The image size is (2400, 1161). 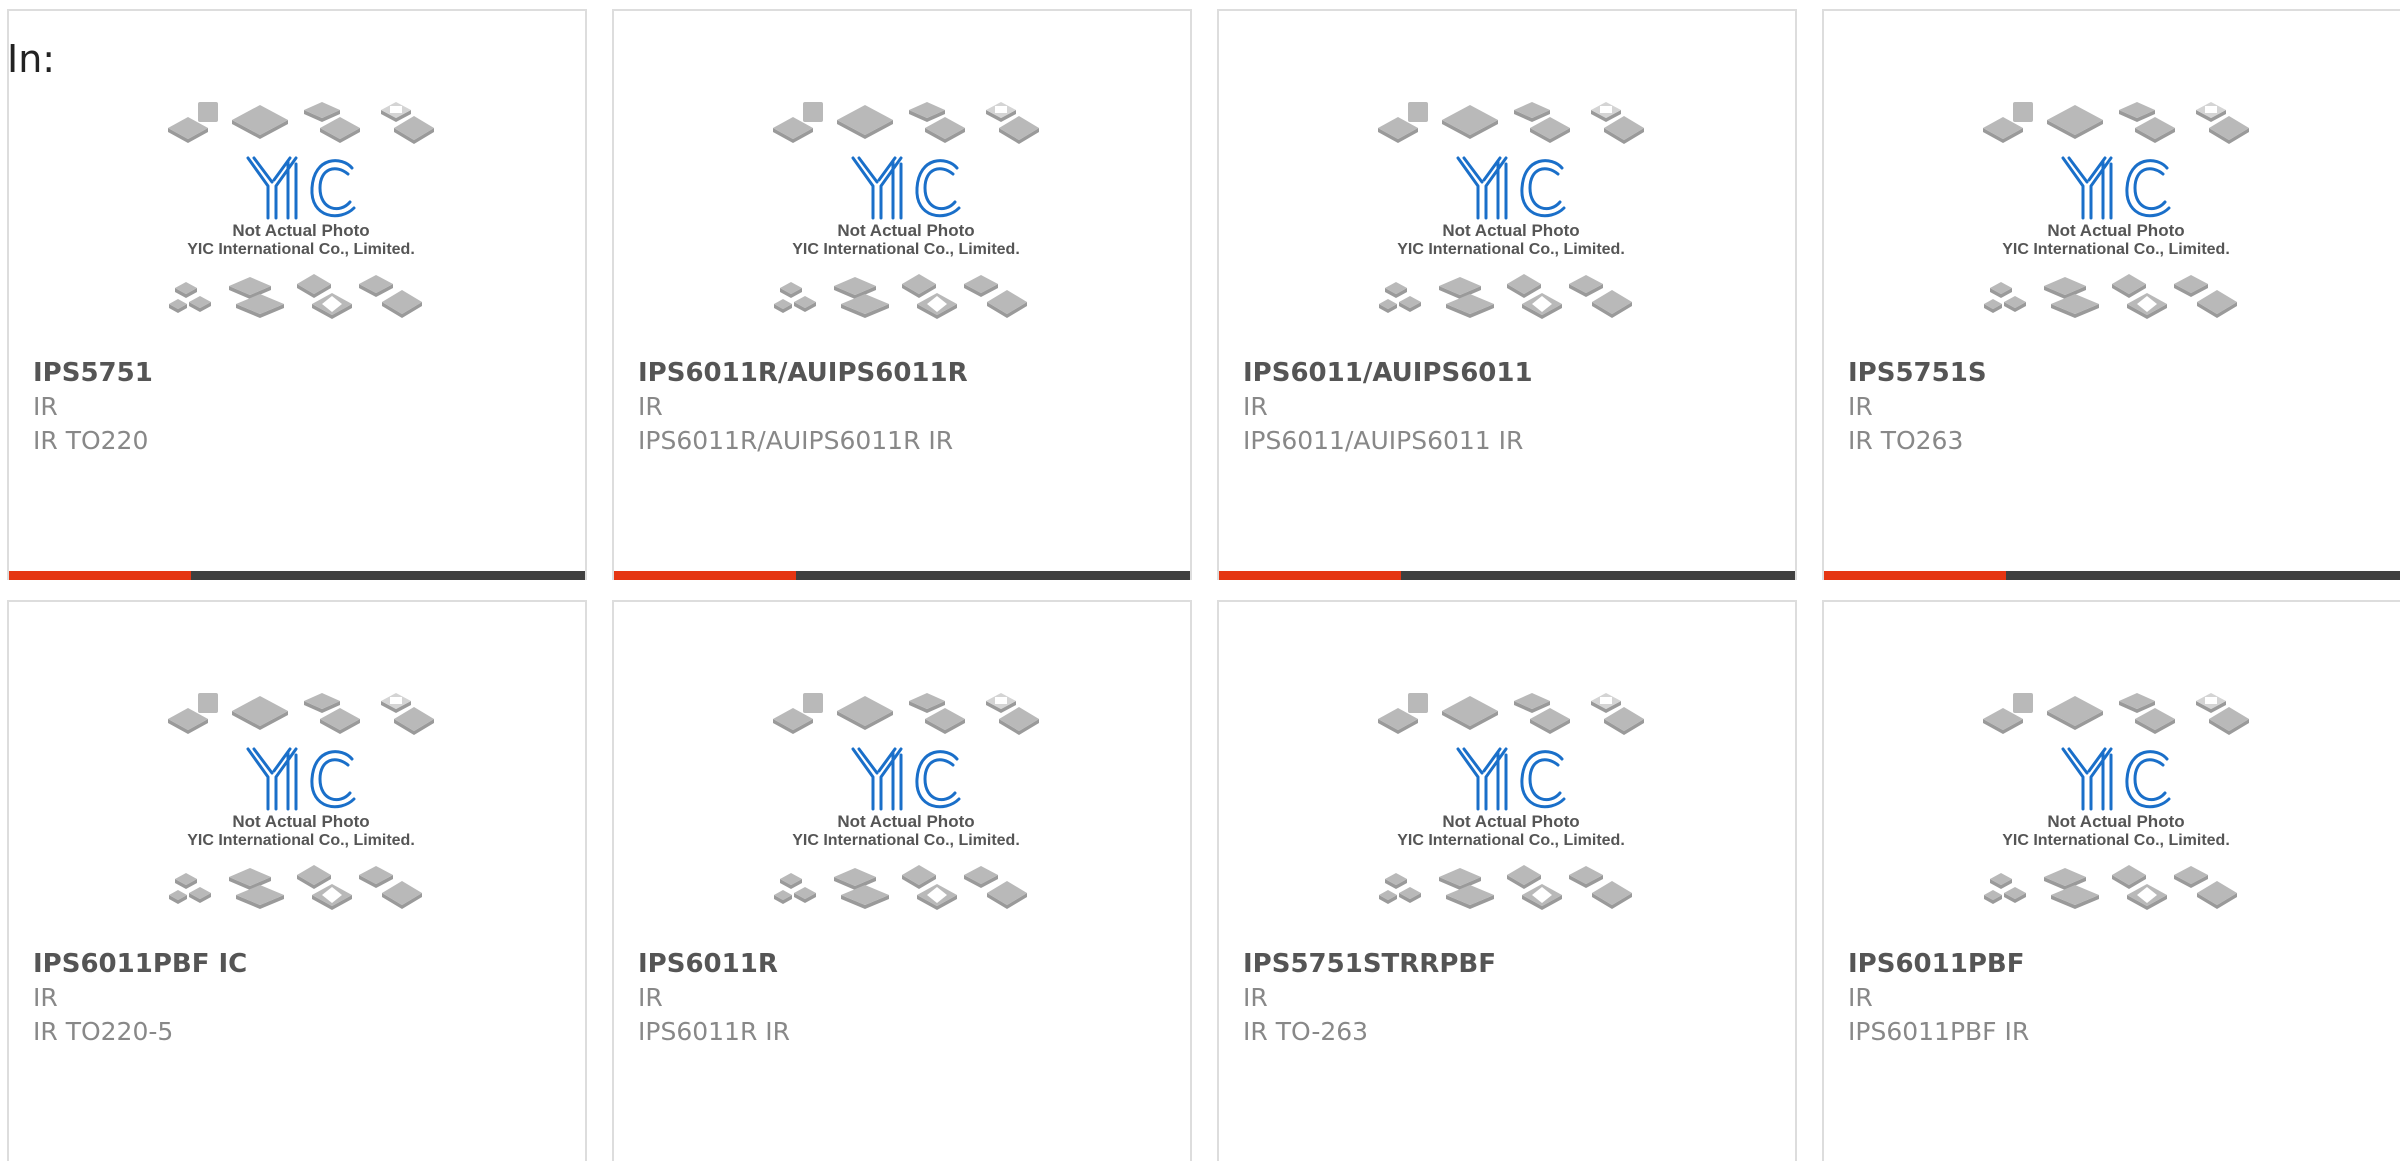 What do you see at coordinates (796, 440) in the screenshot?
I see `product-description: IPS6011R/AUIPS6011R IR` at bounding box center [796, 440].